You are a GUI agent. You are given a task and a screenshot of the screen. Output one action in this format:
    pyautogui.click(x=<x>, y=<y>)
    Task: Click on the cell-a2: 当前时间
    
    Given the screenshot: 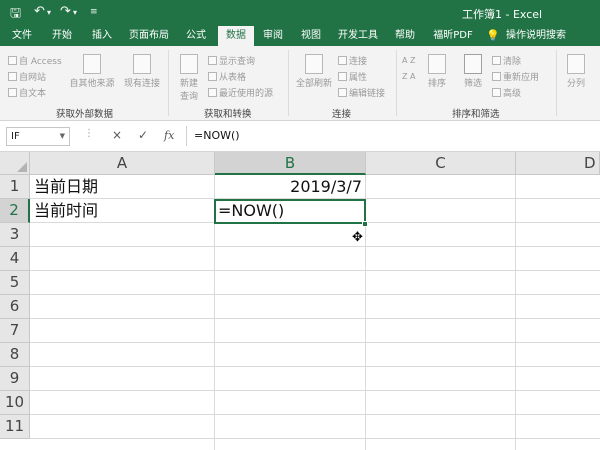 What is the action you would take?
    pyautogui.click(x=123, y=211)
    